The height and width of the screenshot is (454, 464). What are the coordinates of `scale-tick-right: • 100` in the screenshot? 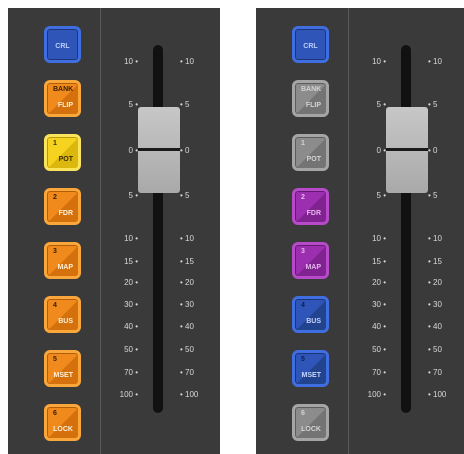 It's located at (189, 394).